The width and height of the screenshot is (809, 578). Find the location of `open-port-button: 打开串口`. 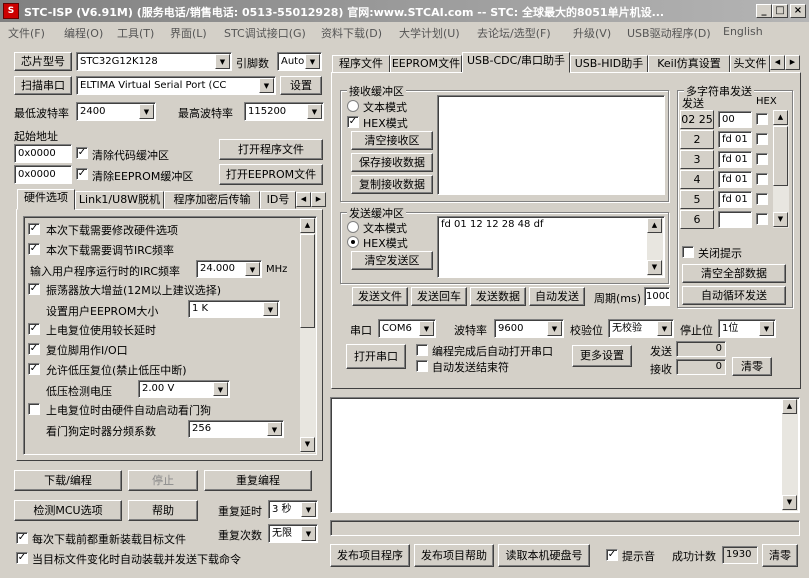

open-port-button: 打开串口 is located at coordinates (376, 356).